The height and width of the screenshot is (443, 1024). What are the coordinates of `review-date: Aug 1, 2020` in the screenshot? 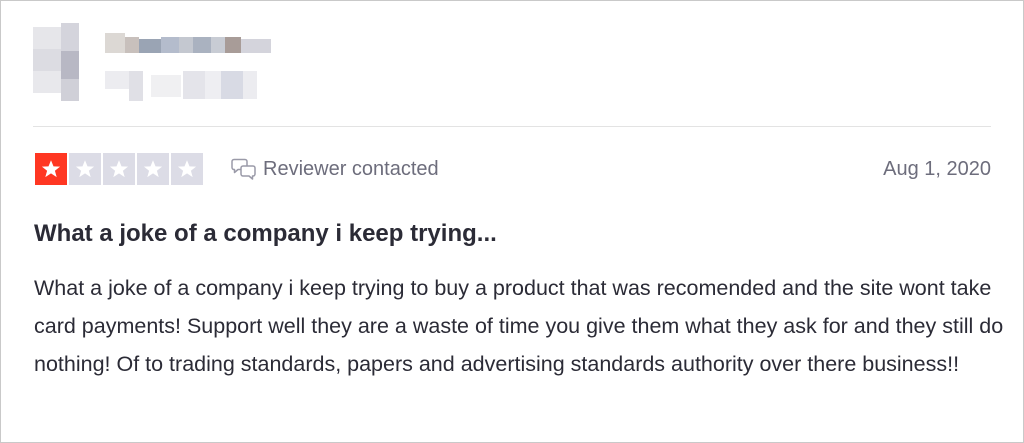 It's located at (937, 168).